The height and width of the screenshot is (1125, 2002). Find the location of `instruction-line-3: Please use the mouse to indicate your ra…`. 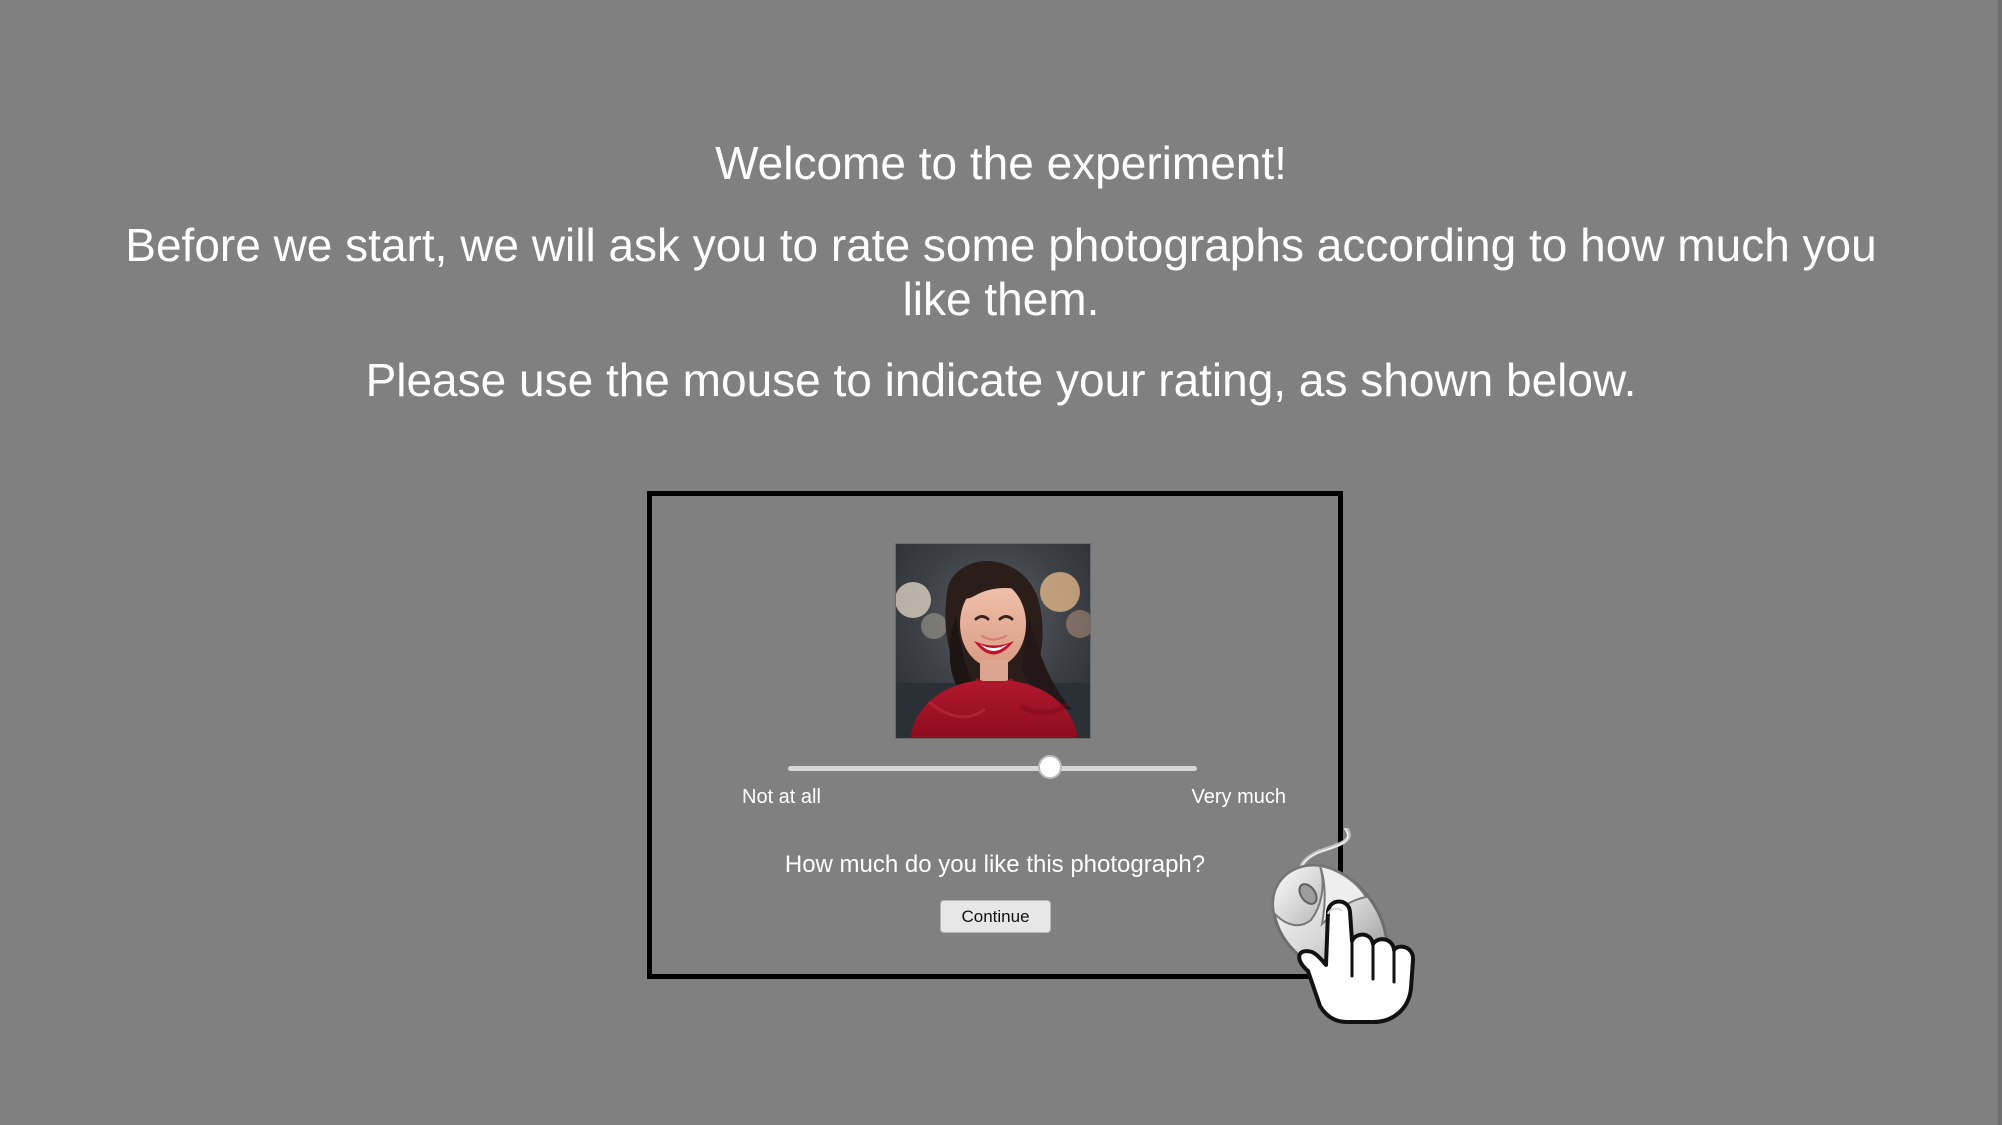

instruction-line-3: Please use the mouse to indicate your ra… is located at coordinates (1001, 380).